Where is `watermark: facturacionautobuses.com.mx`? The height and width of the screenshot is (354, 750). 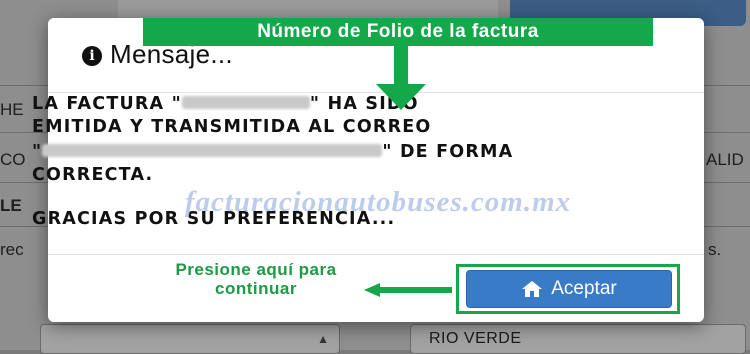 watermark: facturacionautobuses.com.mx is located at coordinates (378, 202).